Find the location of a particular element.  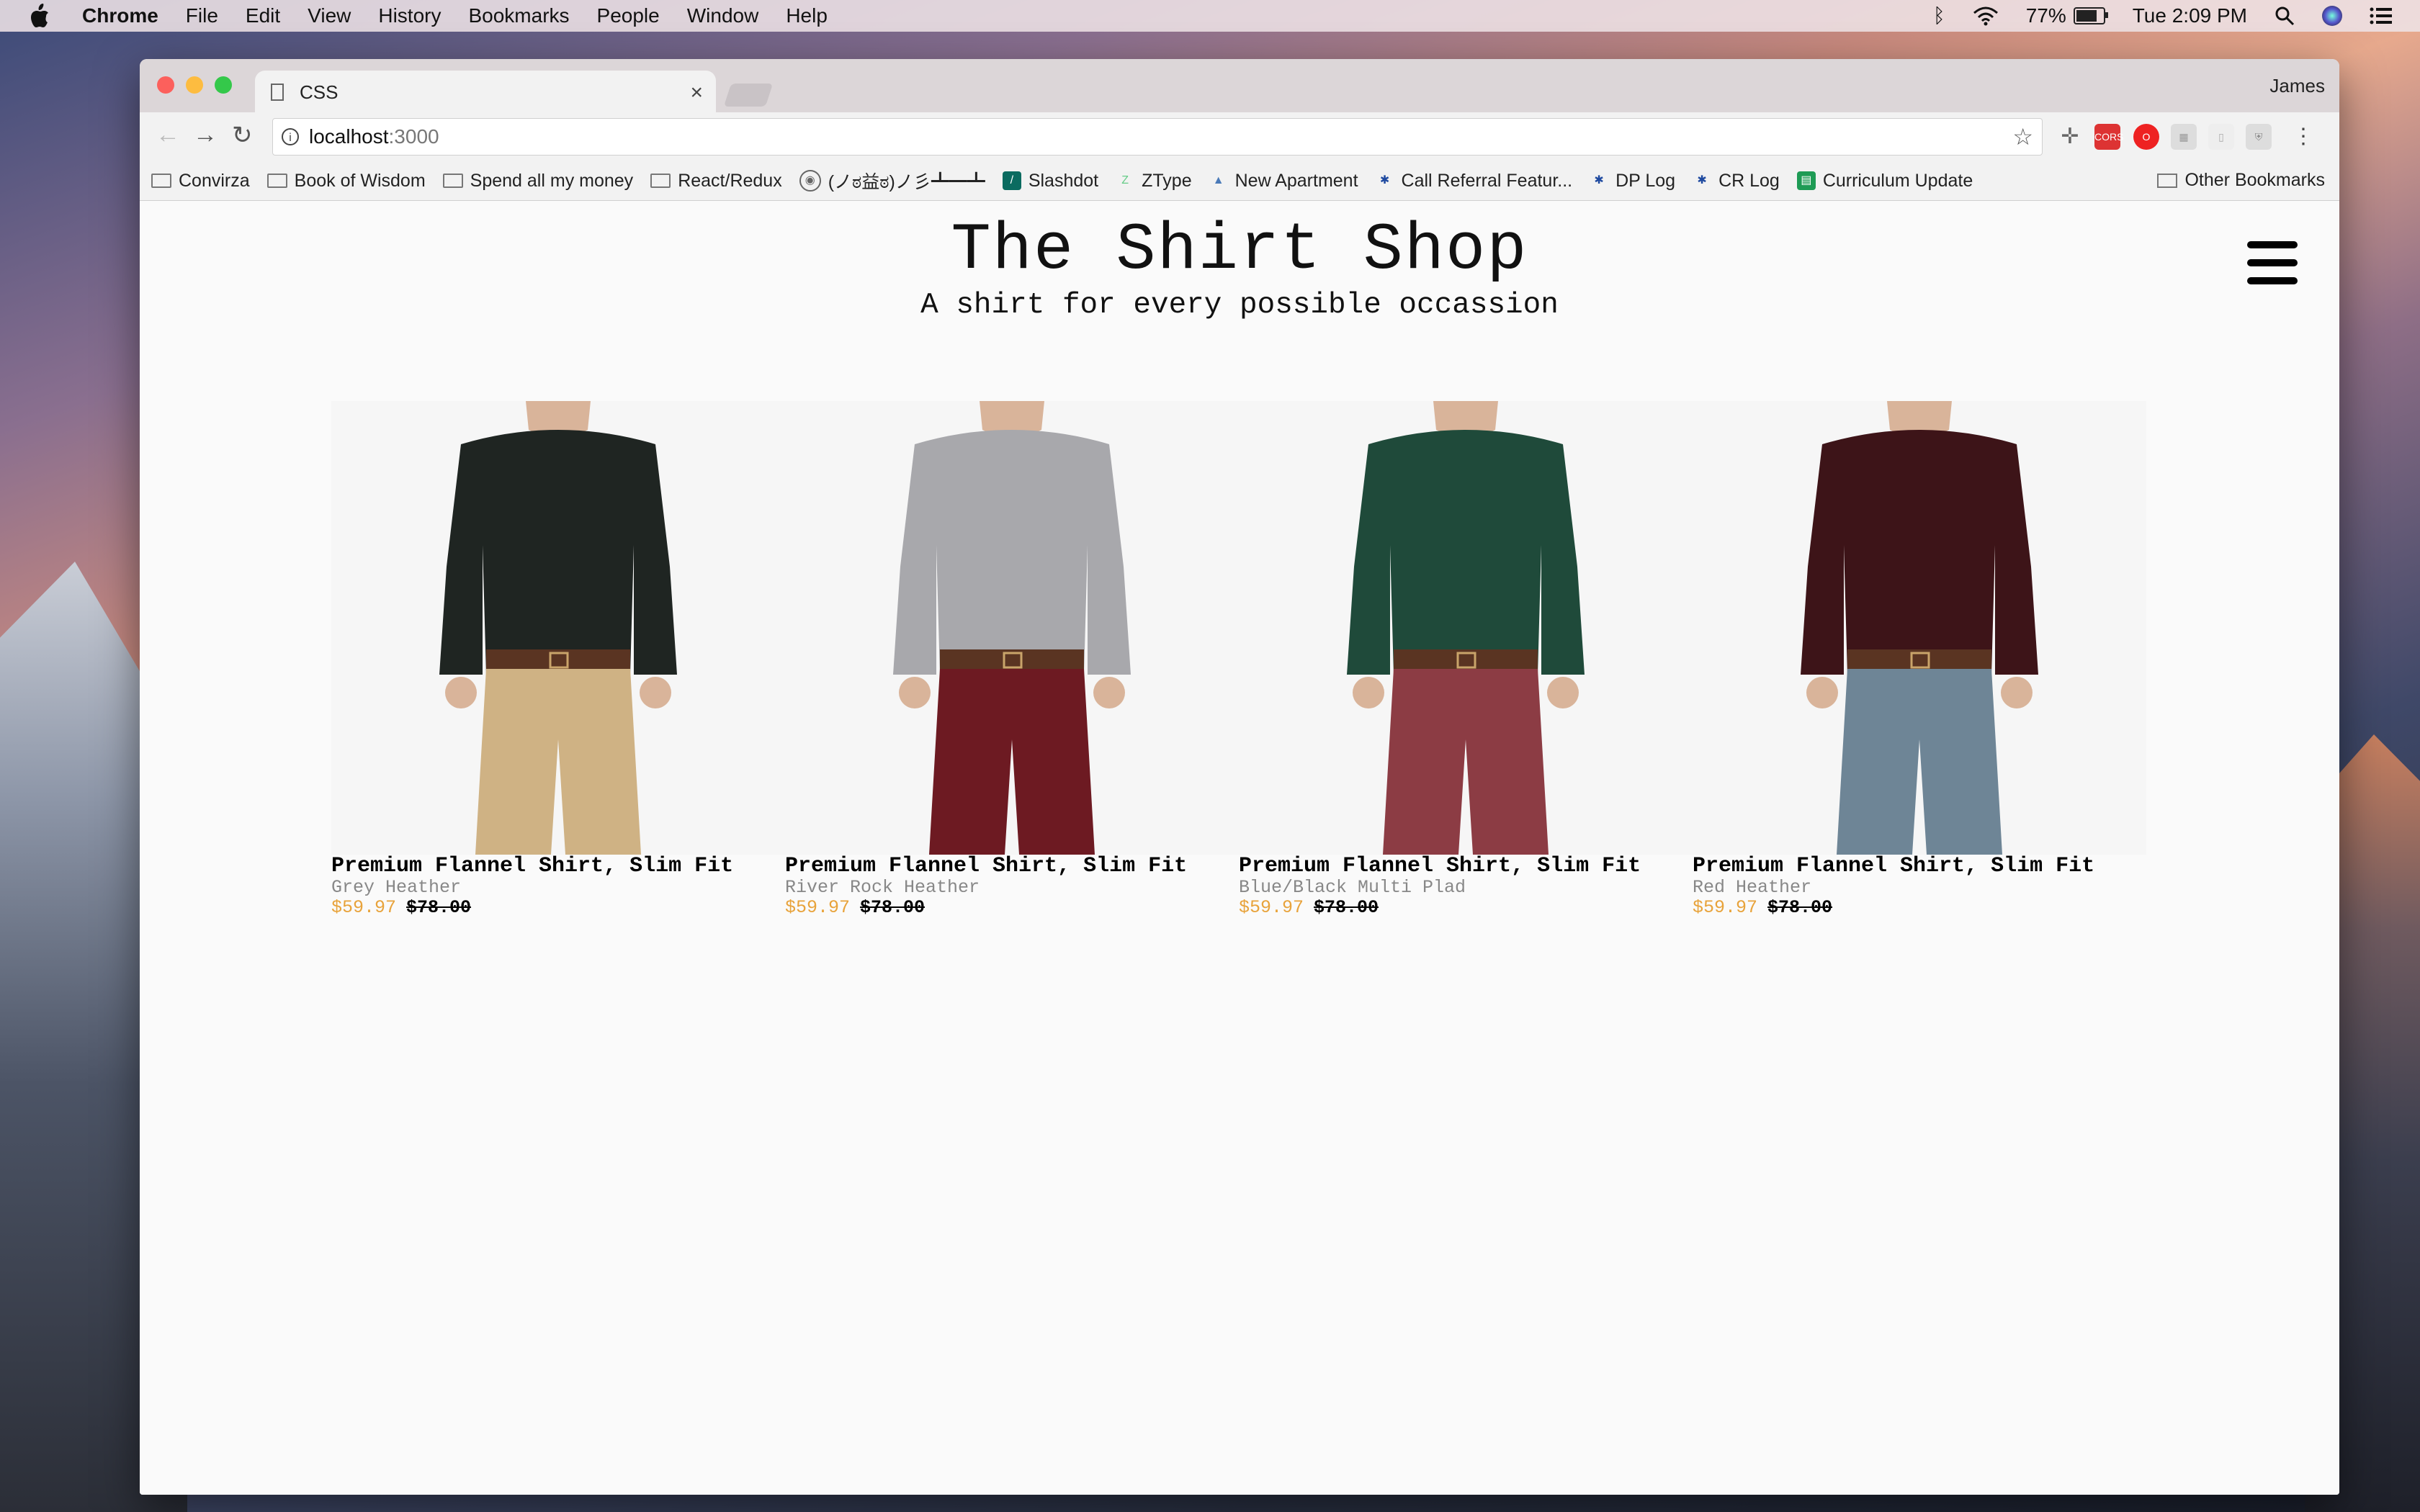

address-bar: i localhost :3000 ☆ is located at coordinates (1157, 137).